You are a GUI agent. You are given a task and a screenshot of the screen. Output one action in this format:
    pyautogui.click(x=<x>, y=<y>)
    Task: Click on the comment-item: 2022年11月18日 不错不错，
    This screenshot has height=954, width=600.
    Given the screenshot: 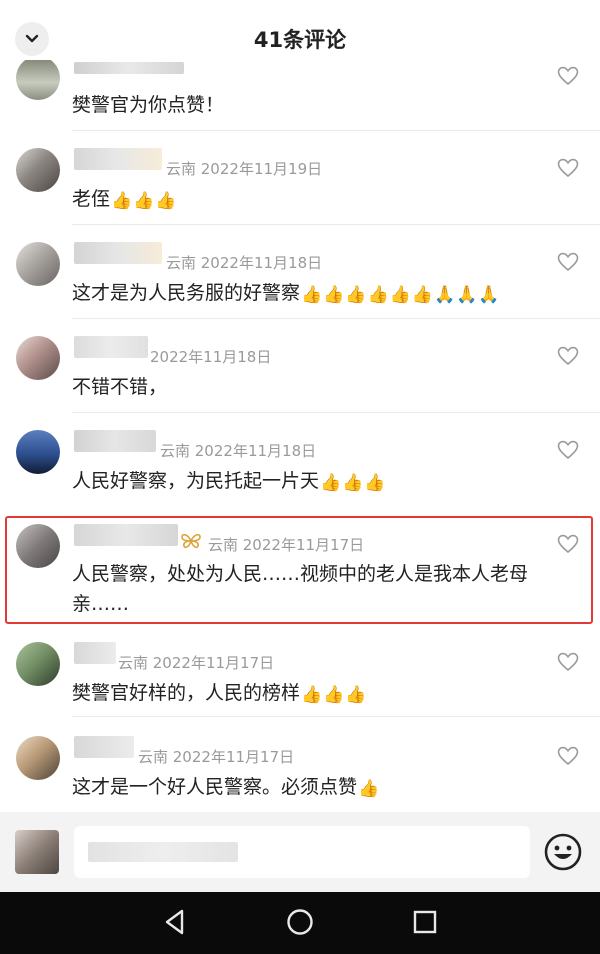 What is the action you would take?
    pyautogui.click(x=300, y=372)
    